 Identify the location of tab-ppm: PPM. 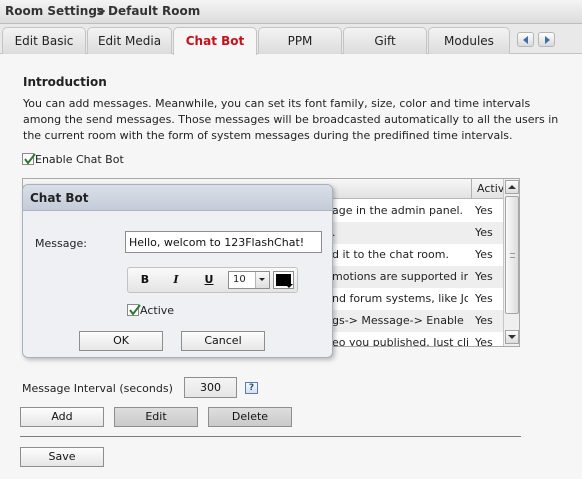
(300, 40).